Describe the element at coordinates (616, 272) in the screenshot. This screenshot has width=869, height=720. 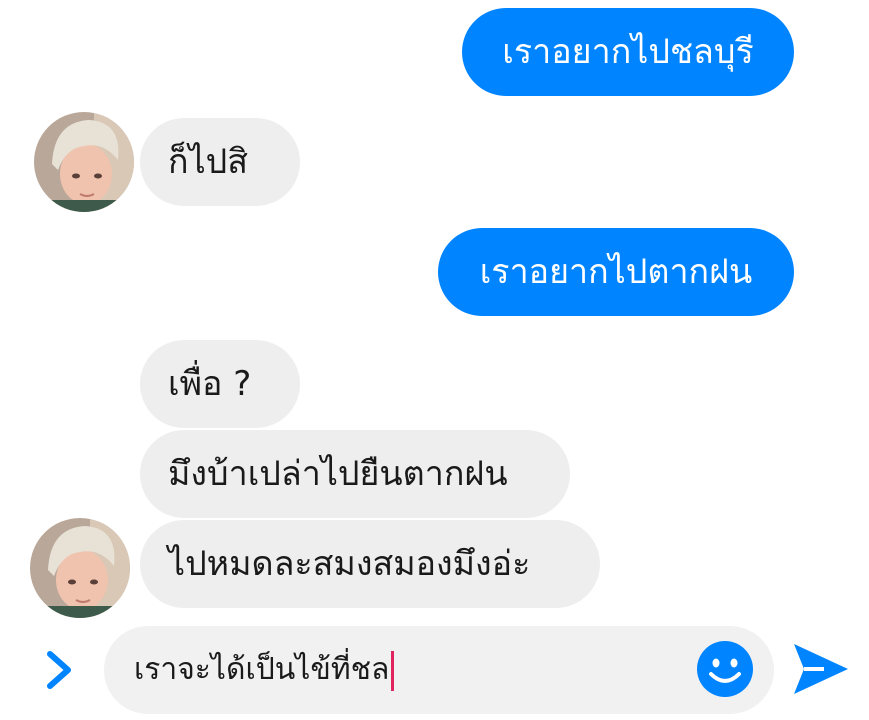
I see `message-bubble-outgoing: เราอยากไปตากฝน` at that location.